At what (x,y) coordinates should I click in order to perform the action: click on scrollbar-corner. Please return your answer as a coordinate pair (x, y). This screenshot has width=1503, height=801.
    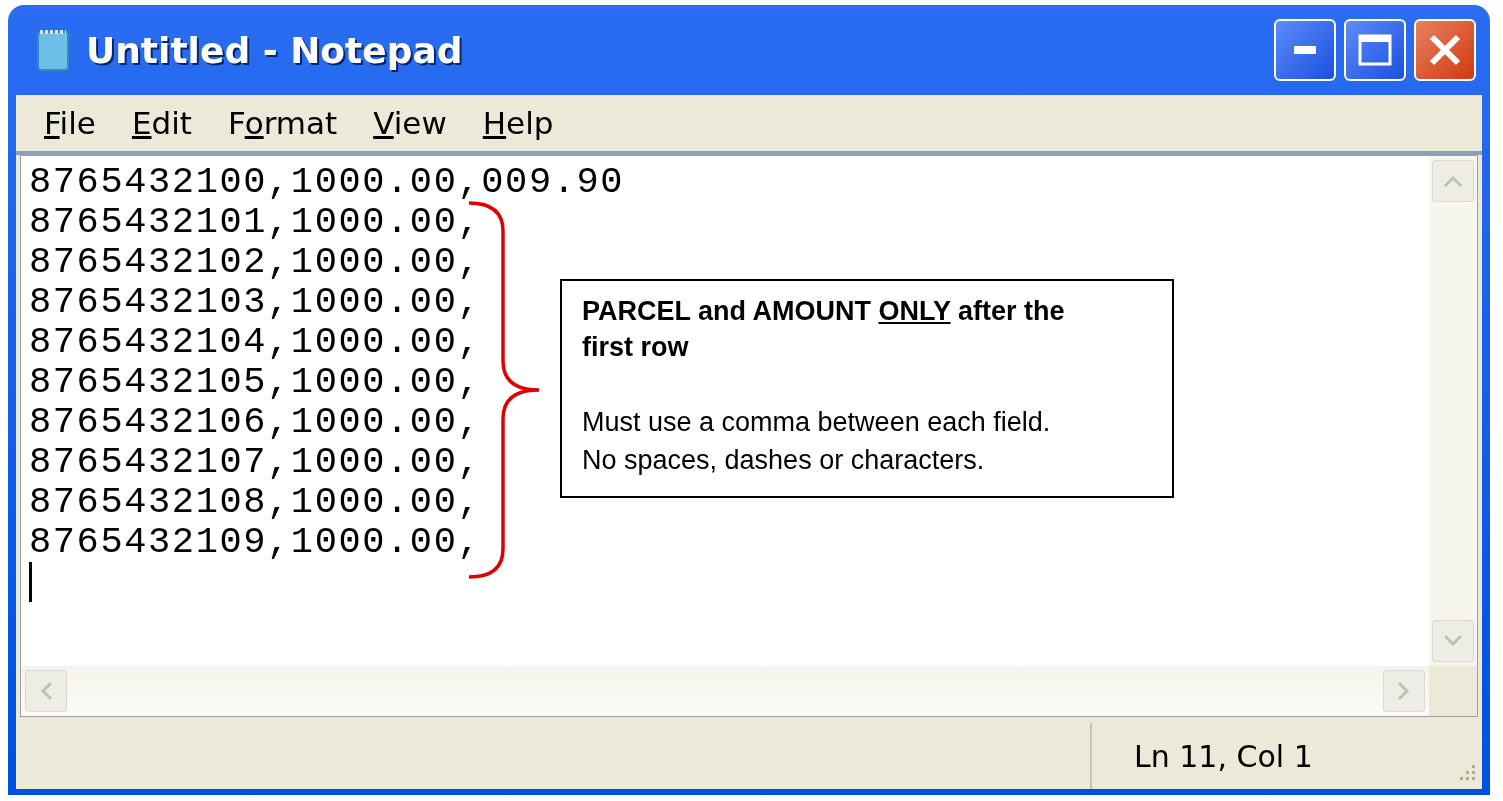
    Looking at the image, I should click on (1453, 691).